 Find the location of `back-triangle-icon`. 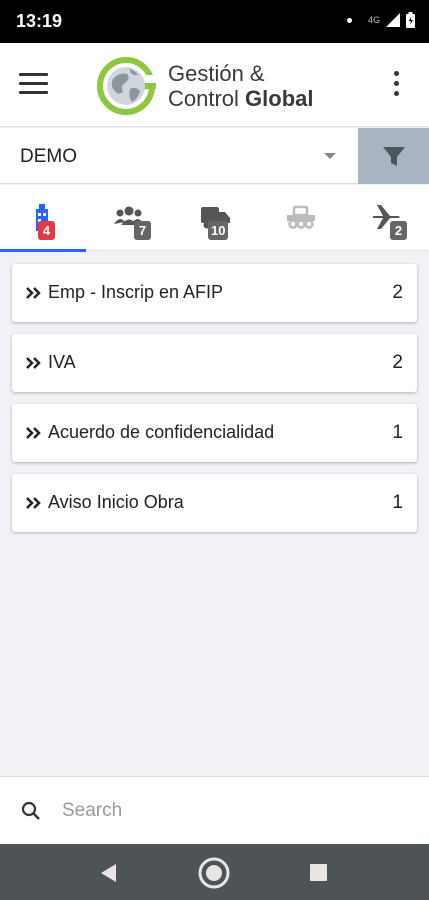

back-triangle-icon is located at coordinates (108, 873).